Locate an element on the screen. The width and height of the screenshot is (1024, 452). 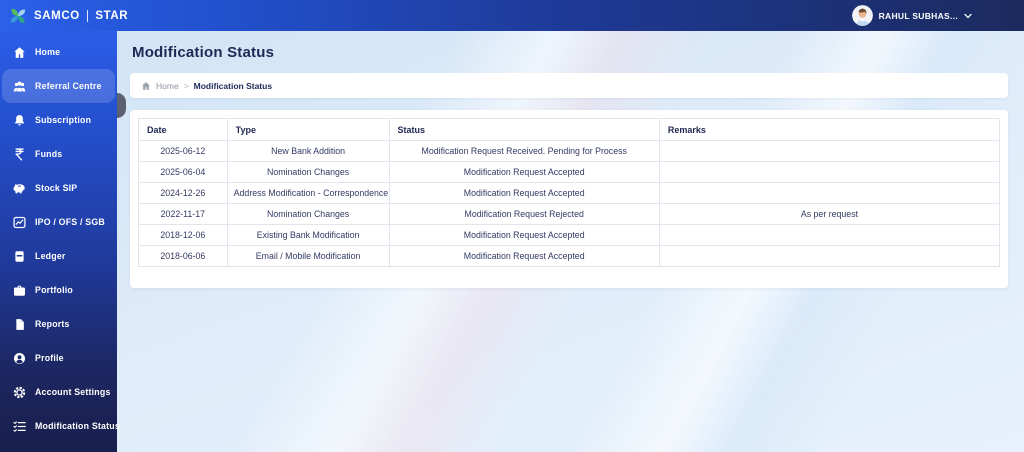
sidebar-item-funds: Funds is located at coordinates (58, 154).